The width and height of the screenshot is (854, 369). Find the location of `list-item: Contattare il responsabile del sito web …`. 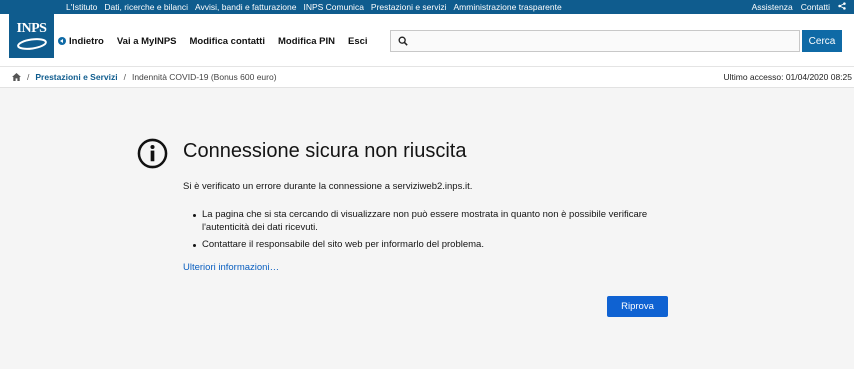

list-item: Contattare il responsabile del sito web … is located at coordinates (443, 245).